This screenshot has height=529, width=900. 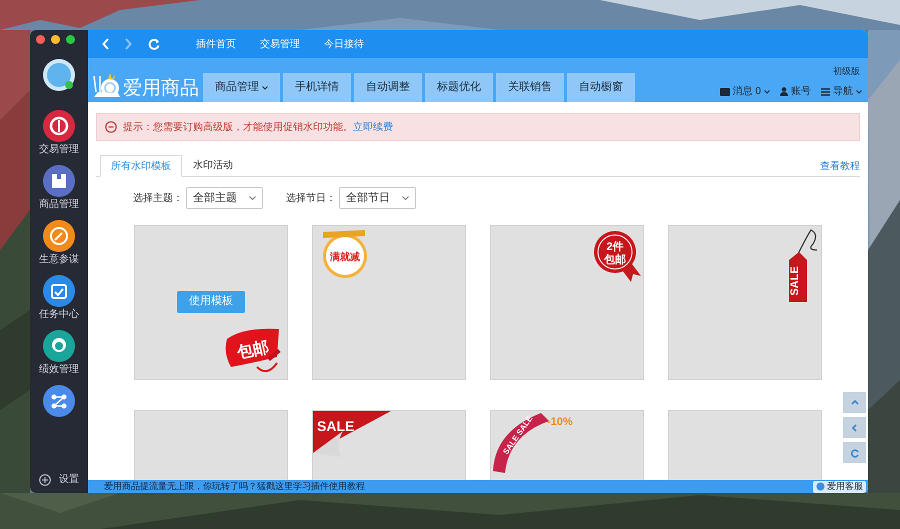 I want to click on filter-label: 选择节日：, so click(x=311, y=199).